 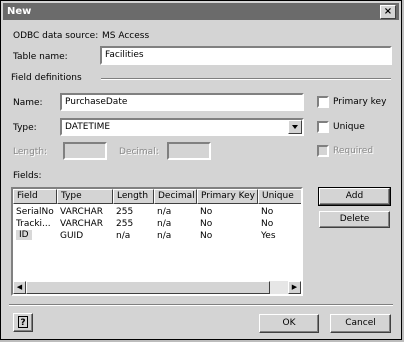 I want to click on name-value: PurchaseDate, so click(x=96, y=102).